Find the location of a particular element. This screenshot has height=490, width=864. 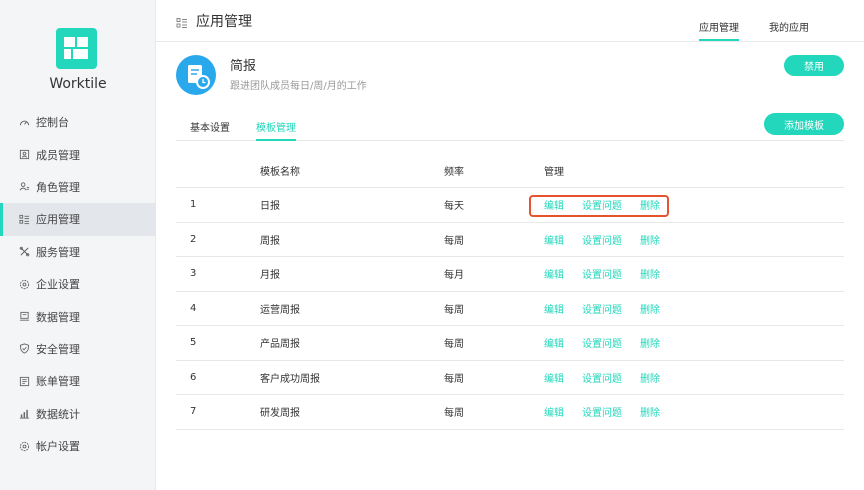

bill-icon is located at coordinates (24, 381).